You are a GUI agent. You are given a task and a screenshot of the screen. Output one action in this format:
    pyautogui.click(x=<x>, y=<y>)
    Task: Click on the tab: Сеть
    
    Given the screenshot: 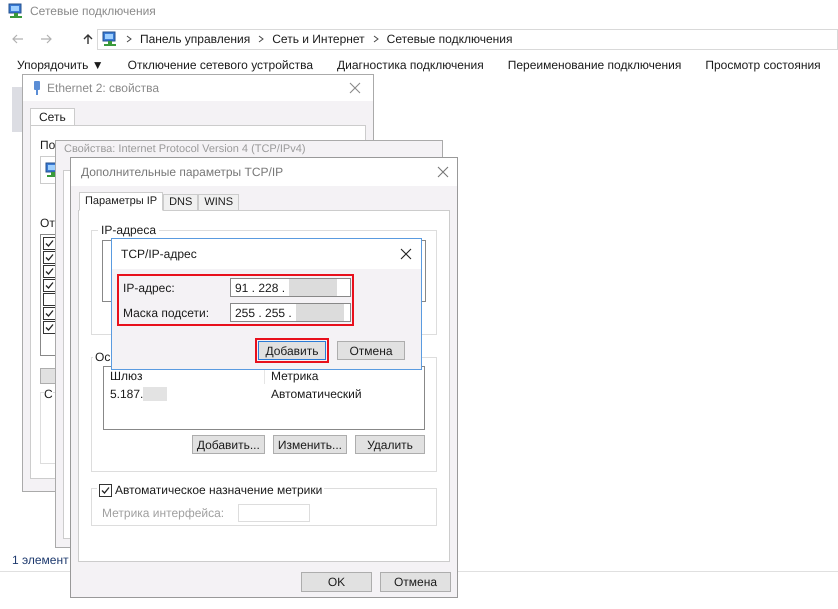 What is the action you would take?
    pyautogui.click(x=52, y=117)
    